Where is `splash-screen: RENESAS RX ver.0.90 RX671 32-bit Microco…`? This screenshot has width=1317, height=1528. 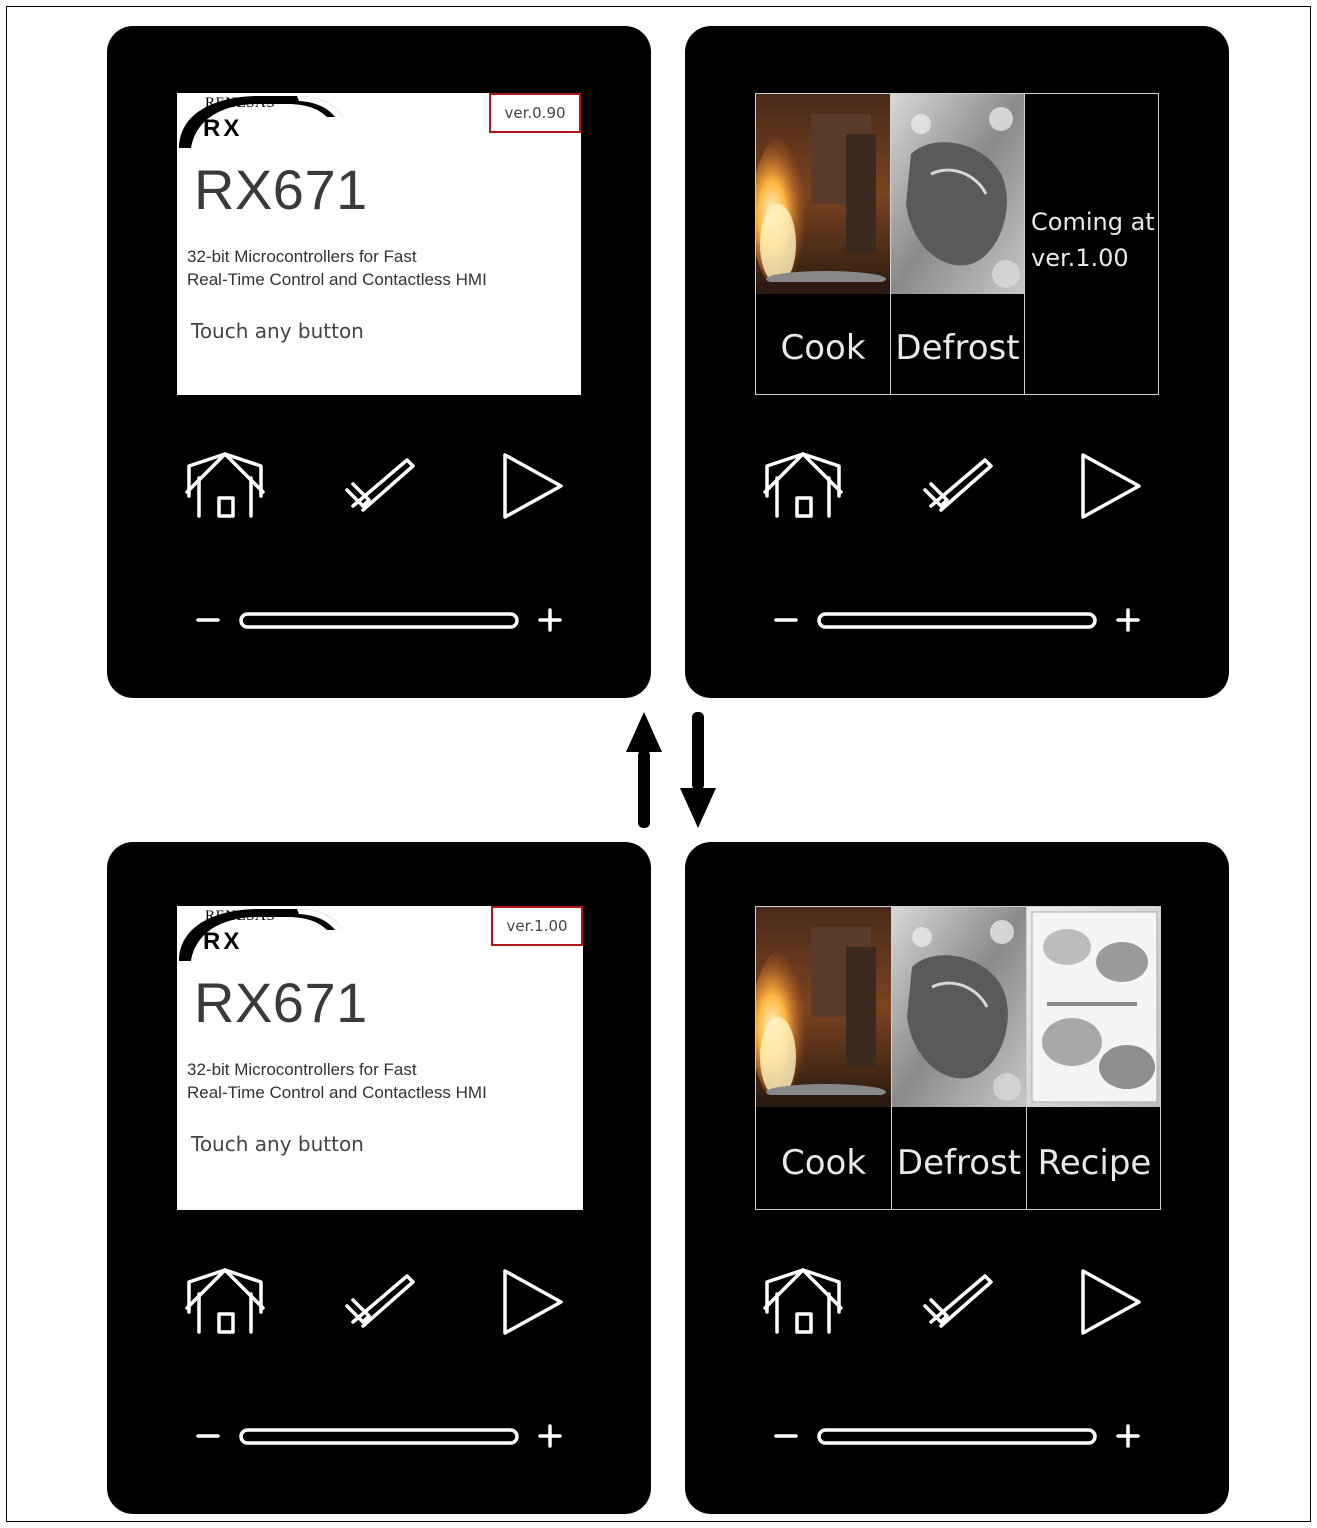
splash-screen: RENESAS RX ver.0.90 RX671 32-bit Microco… is located at coordinates (379, 244).